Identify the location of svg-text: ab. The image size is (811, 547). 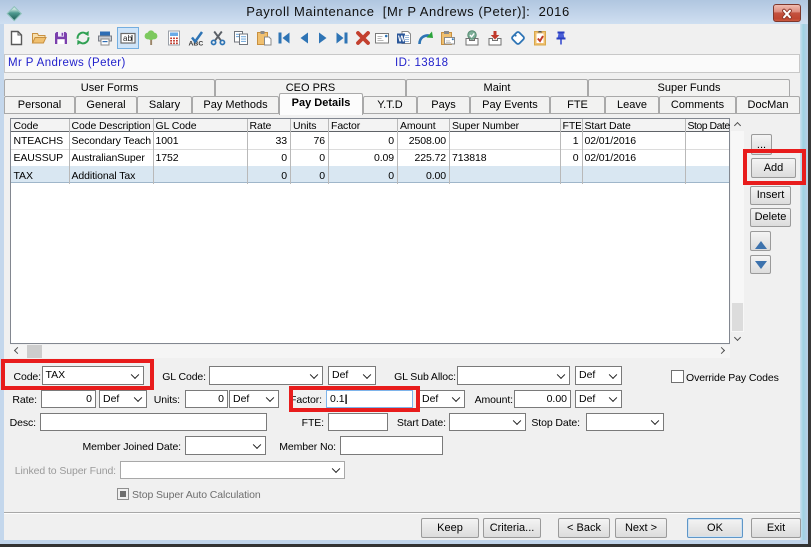
(127, 38).